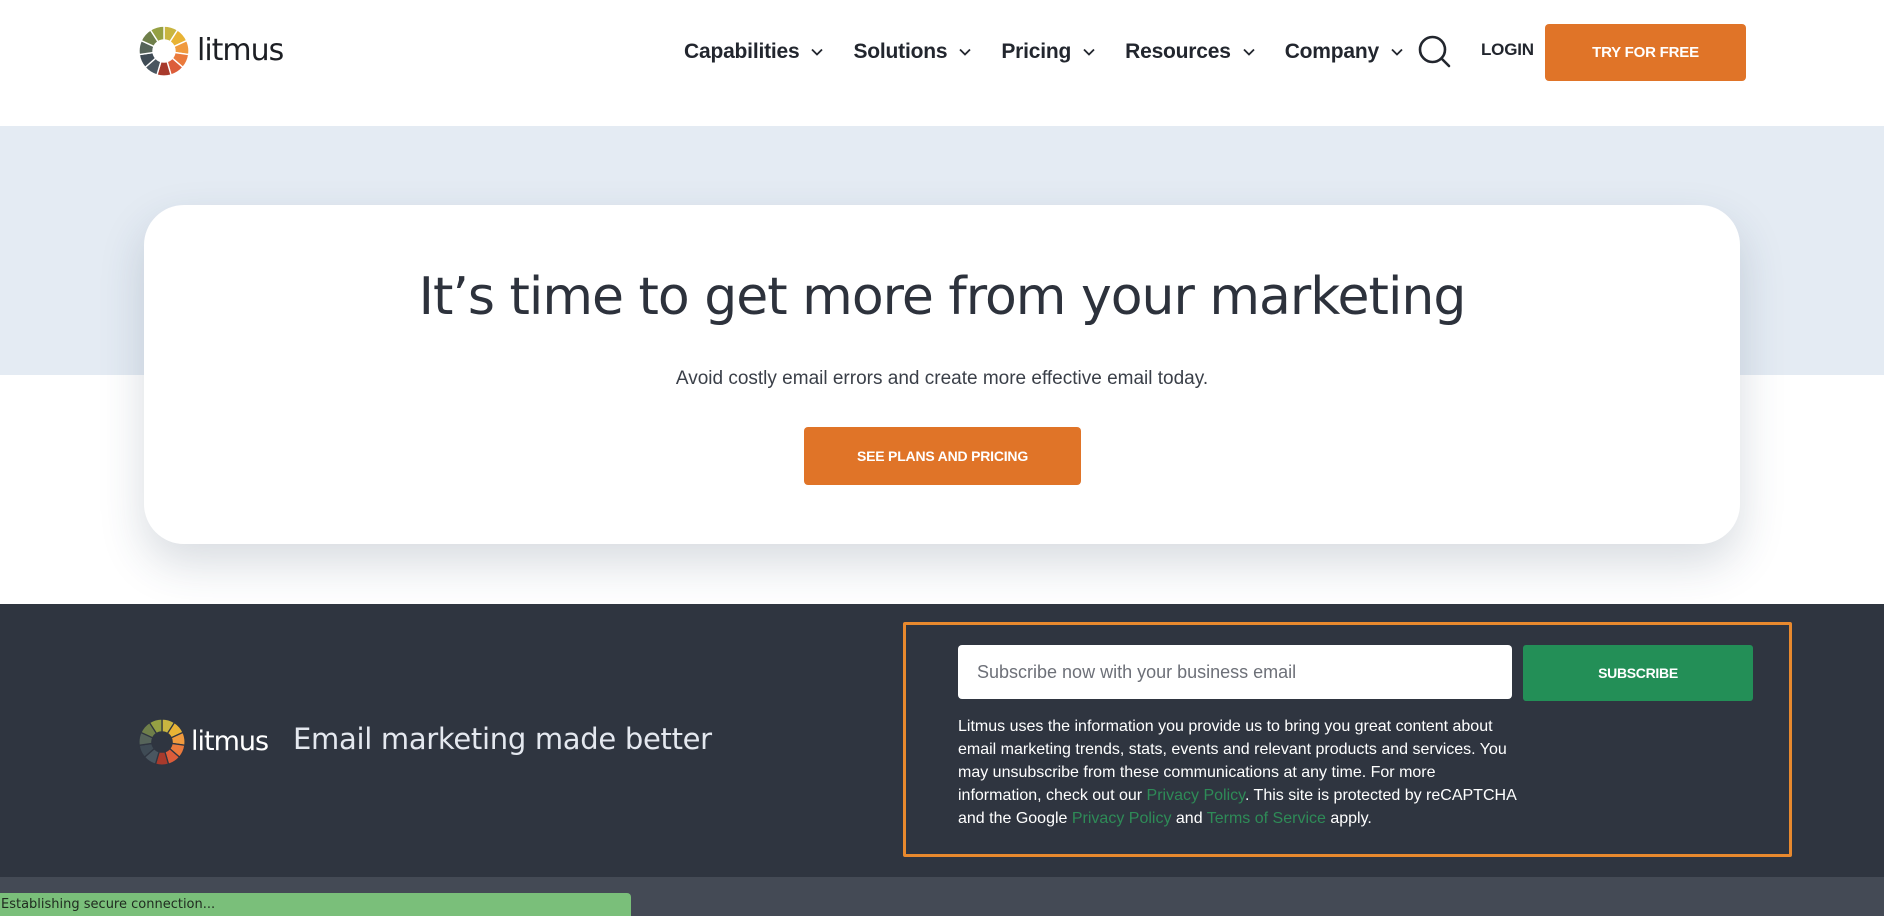  What do you see at coordinates (1235, 672) in the screenshot?
I see `subscribe-email-input` at bounding box center [1235, 672].